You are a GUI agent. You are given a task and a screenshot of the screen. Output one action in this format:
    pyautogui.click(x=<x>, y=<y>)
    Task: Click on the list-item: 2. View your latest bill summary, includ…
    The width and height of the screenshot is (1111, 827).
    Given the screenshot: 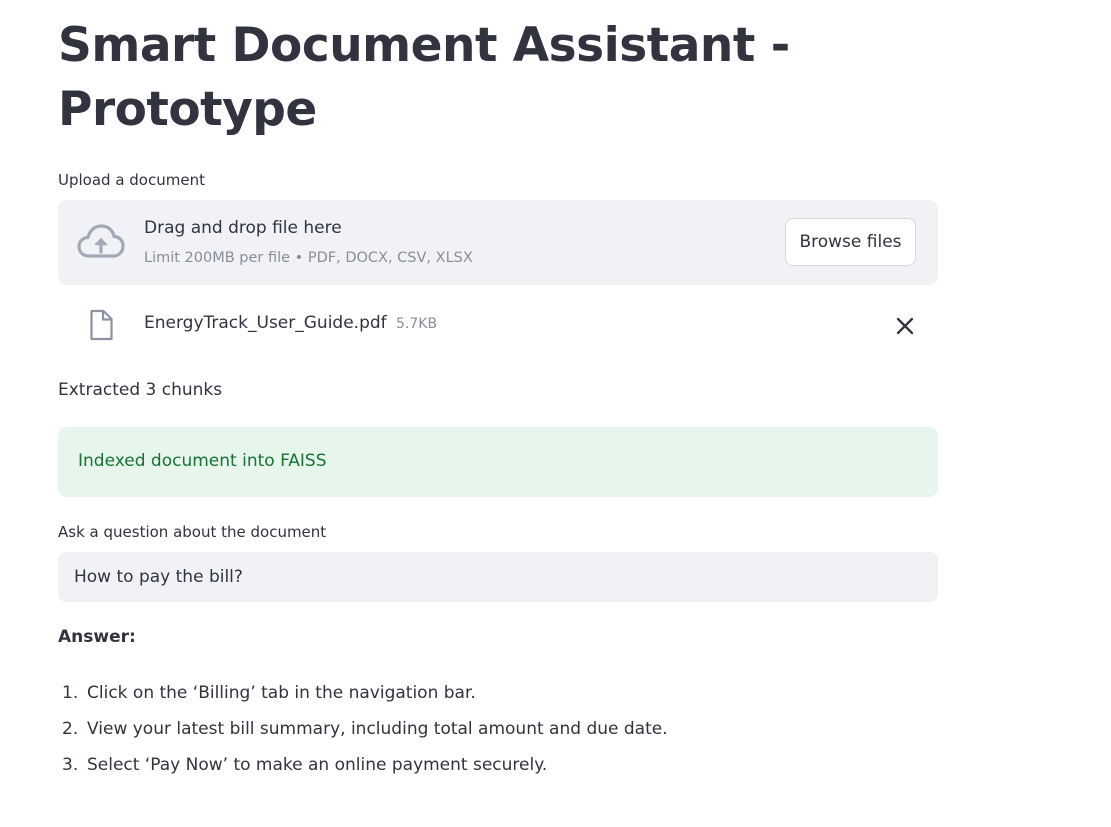 What is the action you would take?
    pyautogui.click(x=498, y=735)
    